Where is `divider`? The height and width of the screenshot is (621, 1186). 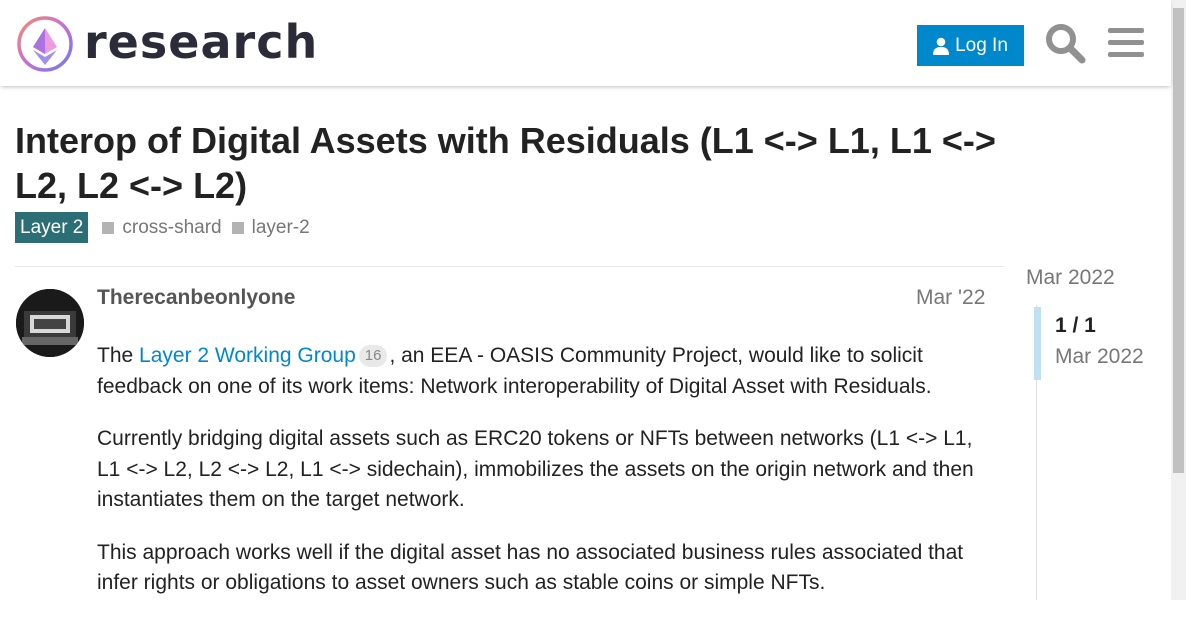
divider is located at coordinates (509, 266).